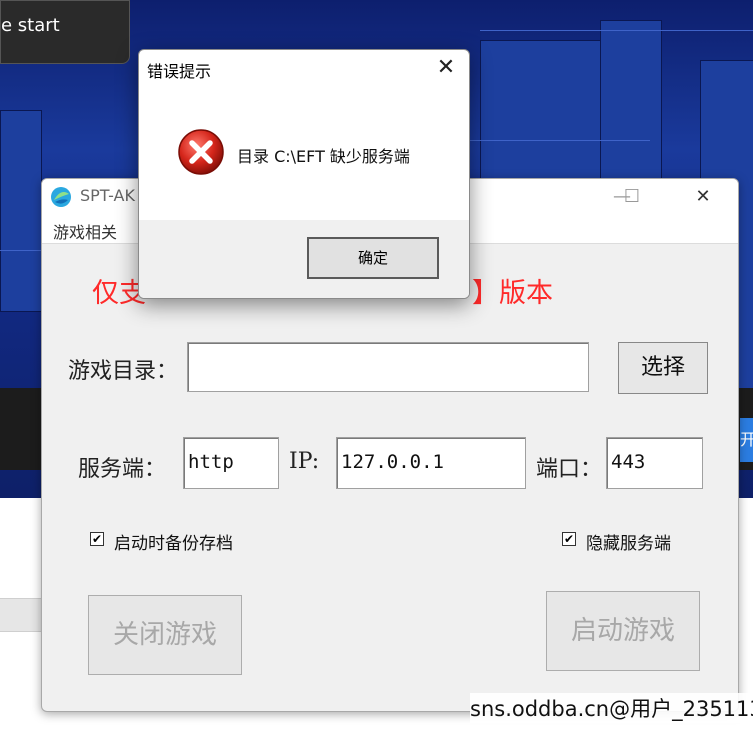 The image size is (753, 729). I want to click on menu-item-game: 游戏相关, so click(85, 231).